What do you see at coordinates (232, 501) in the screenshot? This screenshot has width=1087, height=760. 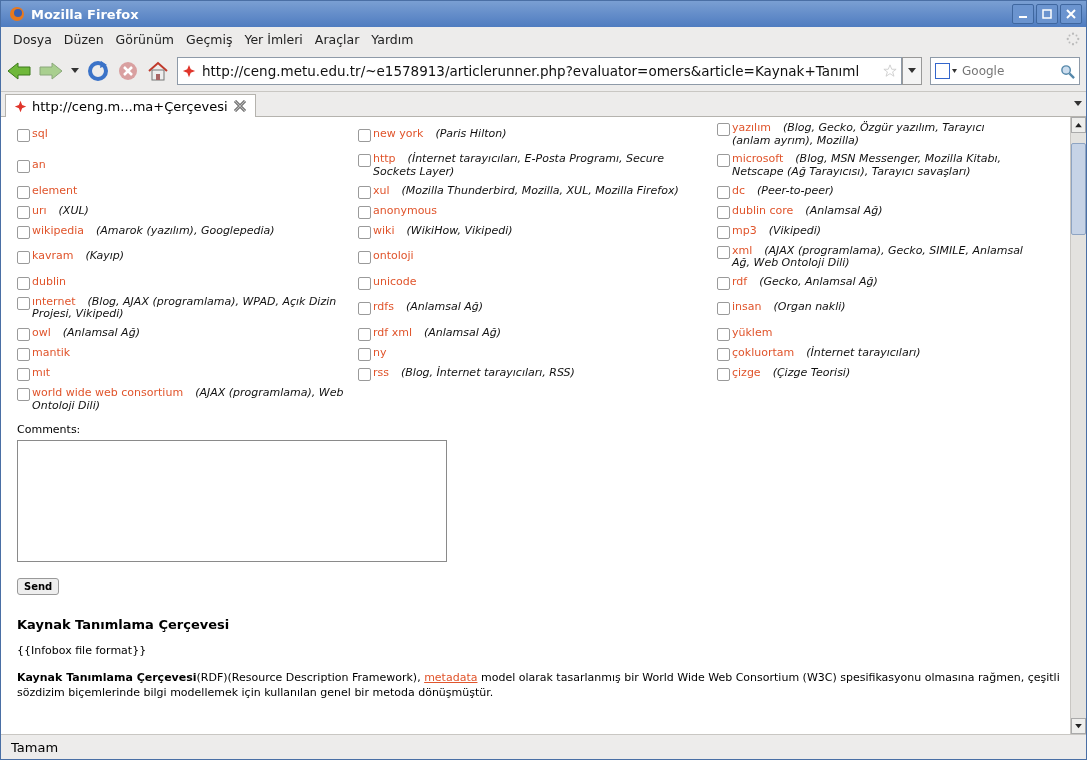 I see `comments-field` at bounding box center [232, 501].